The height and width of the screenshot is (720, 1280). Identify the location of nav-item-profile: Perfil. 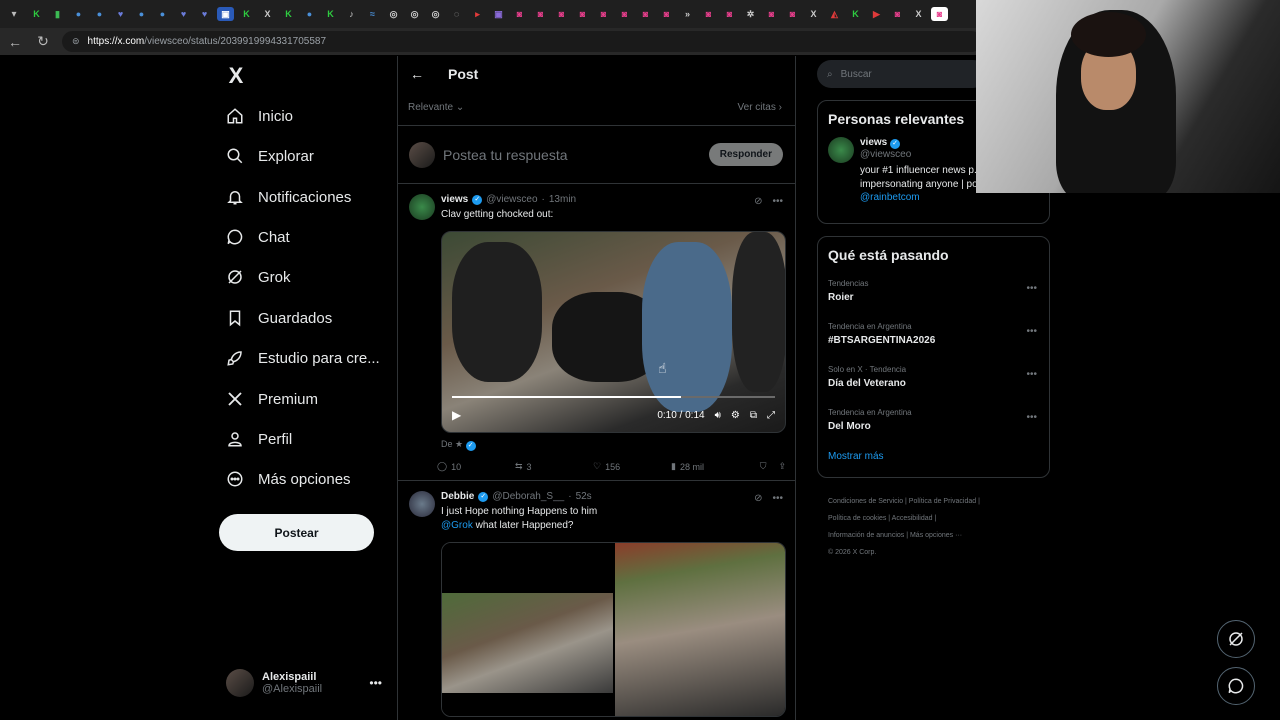
(259, 439).